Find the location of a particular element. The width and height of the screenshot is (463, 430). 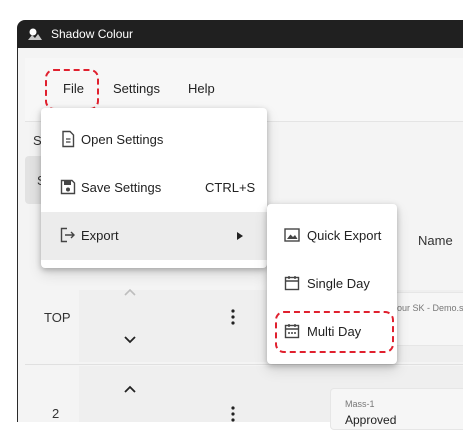

menu-item-export: Export is located at coordinates (154, 236).